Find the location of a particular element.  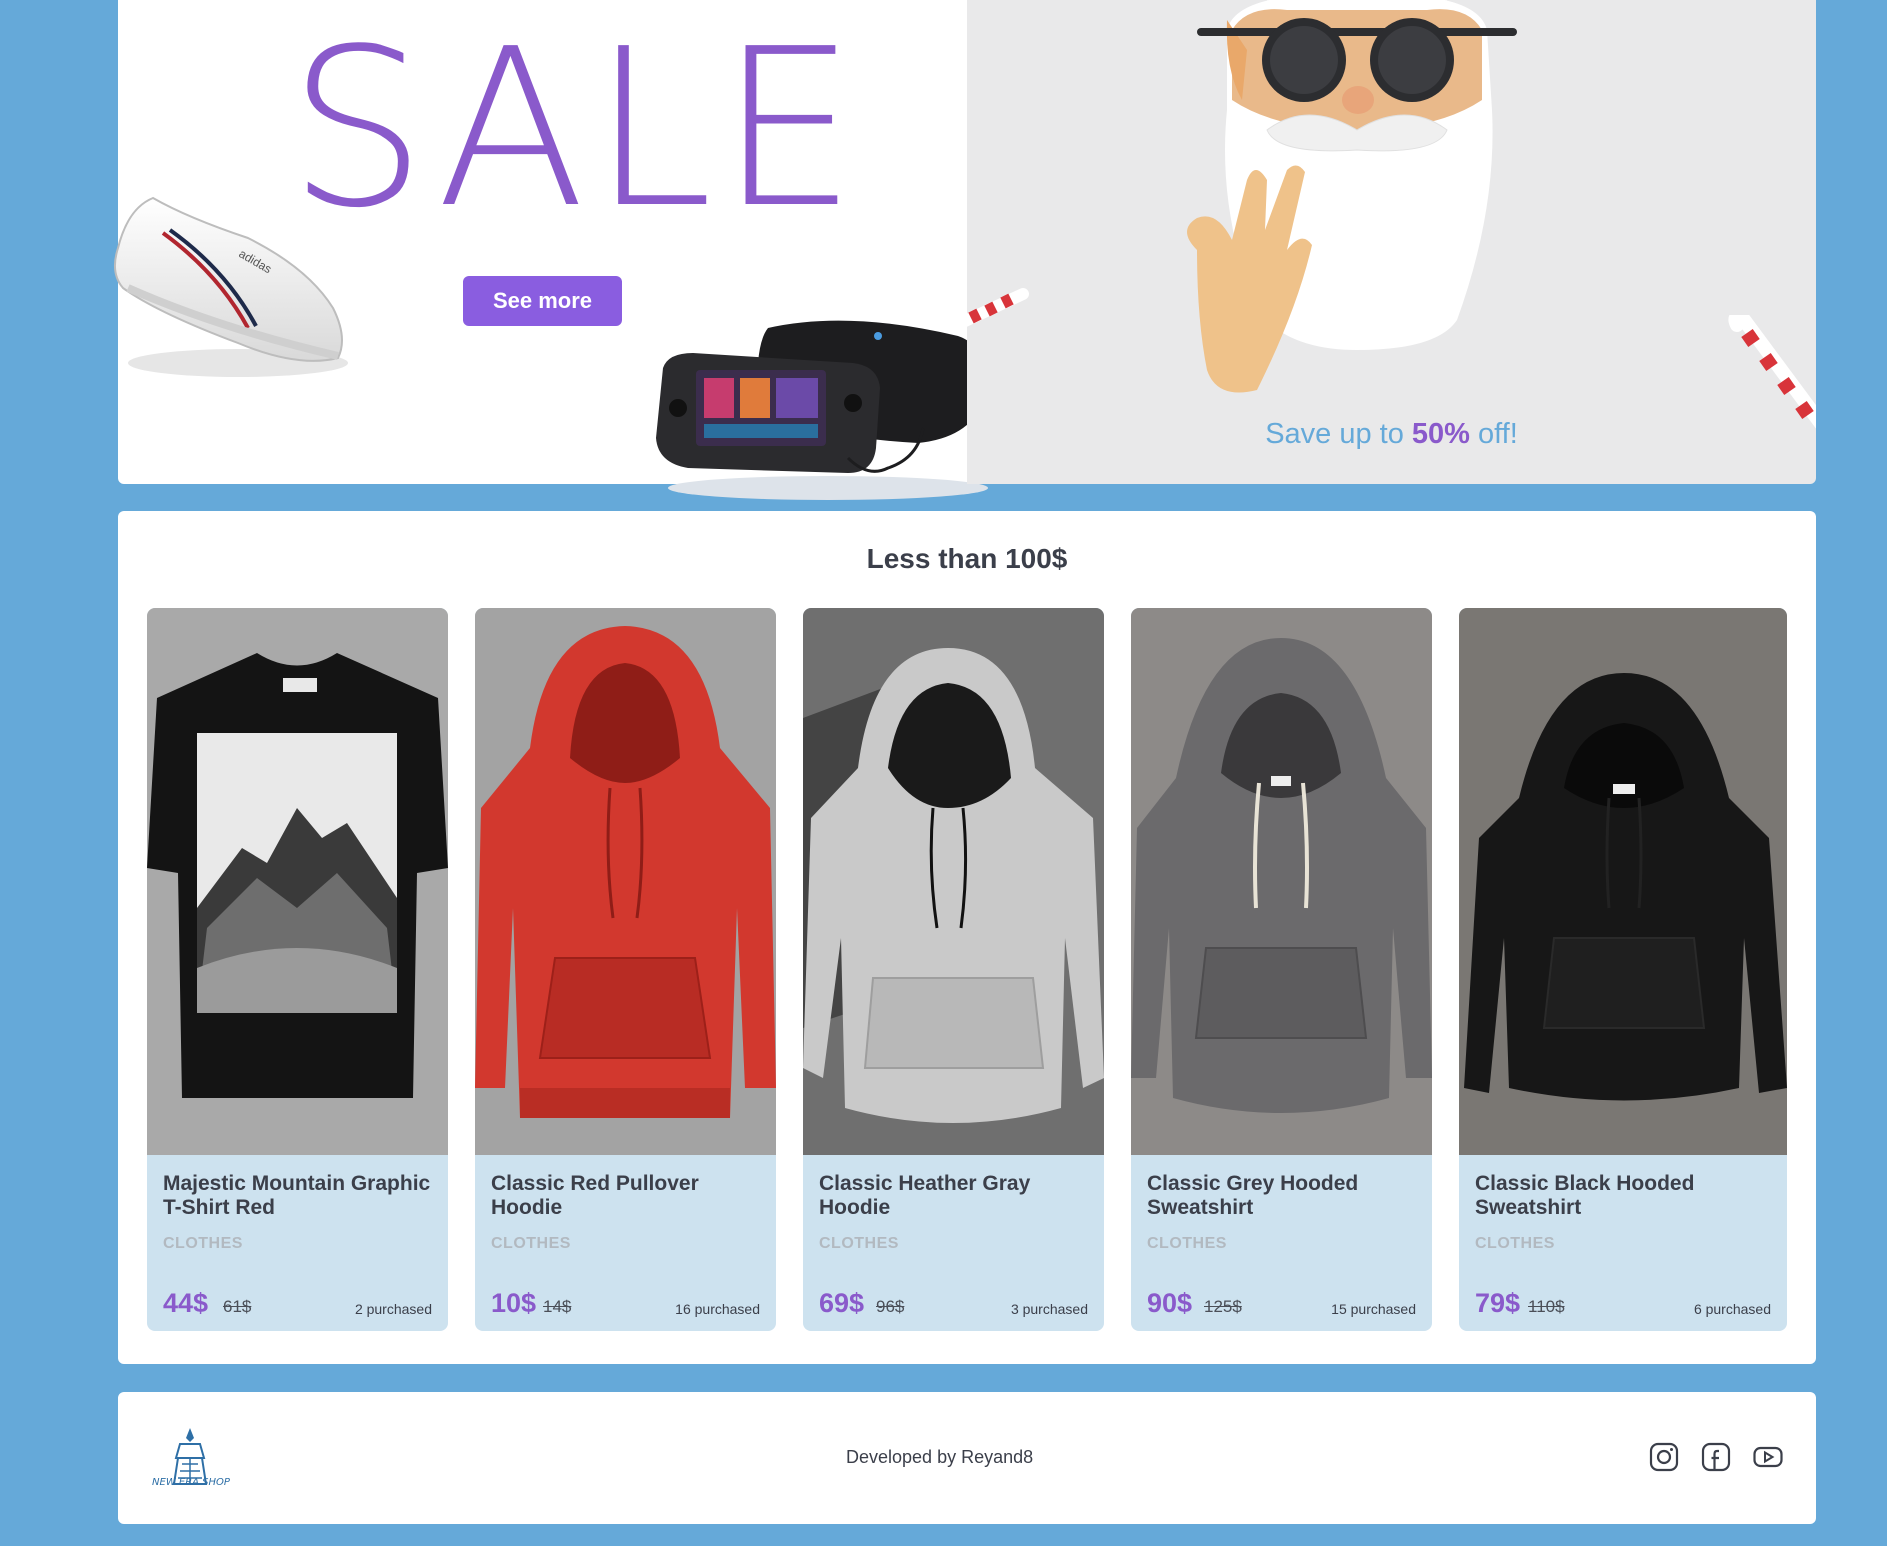

product-price: 69$ is located at coordinates (842, 1303).